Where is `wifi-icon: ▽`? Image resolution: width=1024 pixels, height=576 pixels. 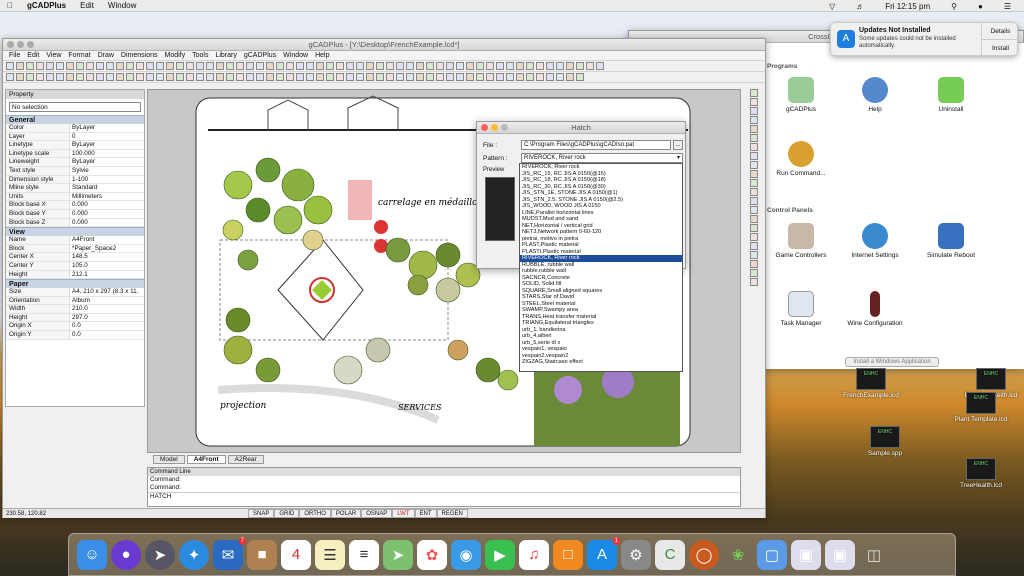 wifi-icon: ▽ is located at coordinates (832, 6).